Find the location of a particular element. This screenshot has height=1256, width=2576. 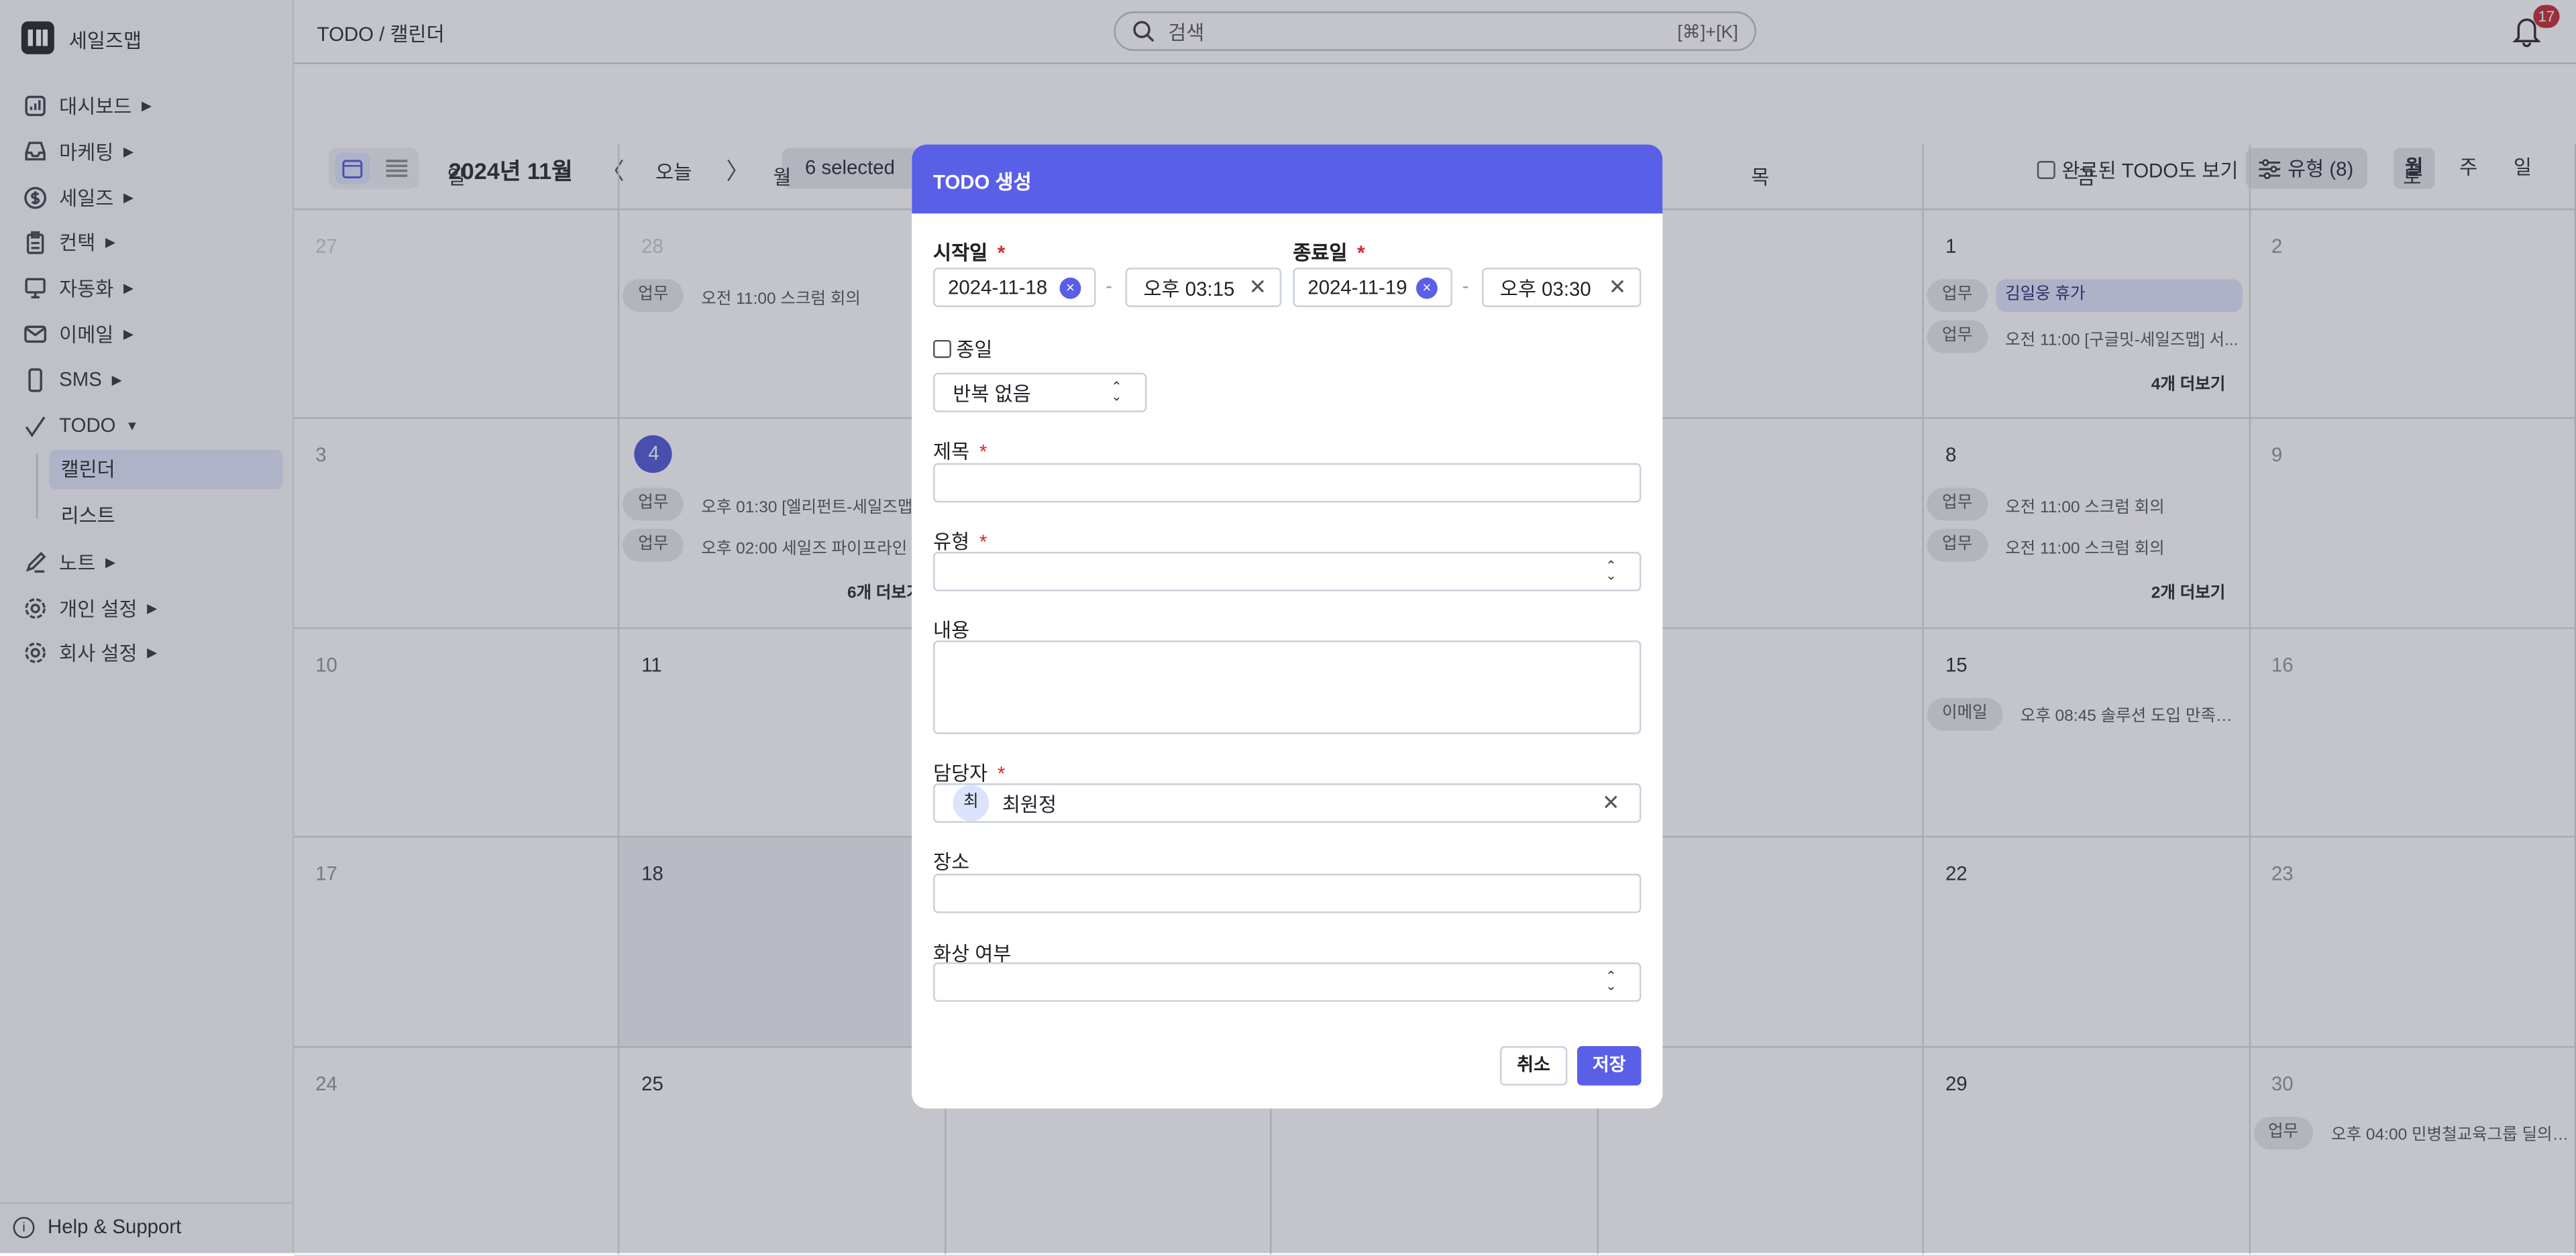

video-select: ⌃ ⌄ is located at coordinates (1287, 982).